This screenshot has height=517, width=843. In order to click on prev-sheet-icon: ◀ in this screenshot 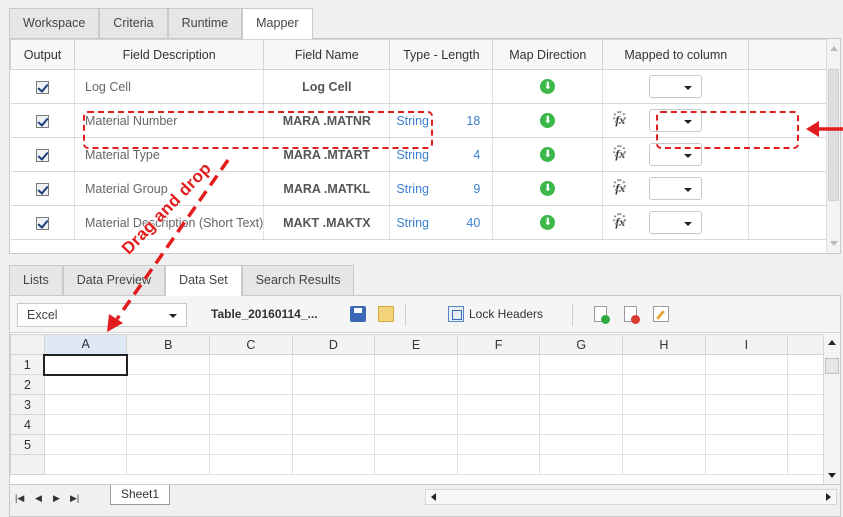, I will do `click(38, 498)`.